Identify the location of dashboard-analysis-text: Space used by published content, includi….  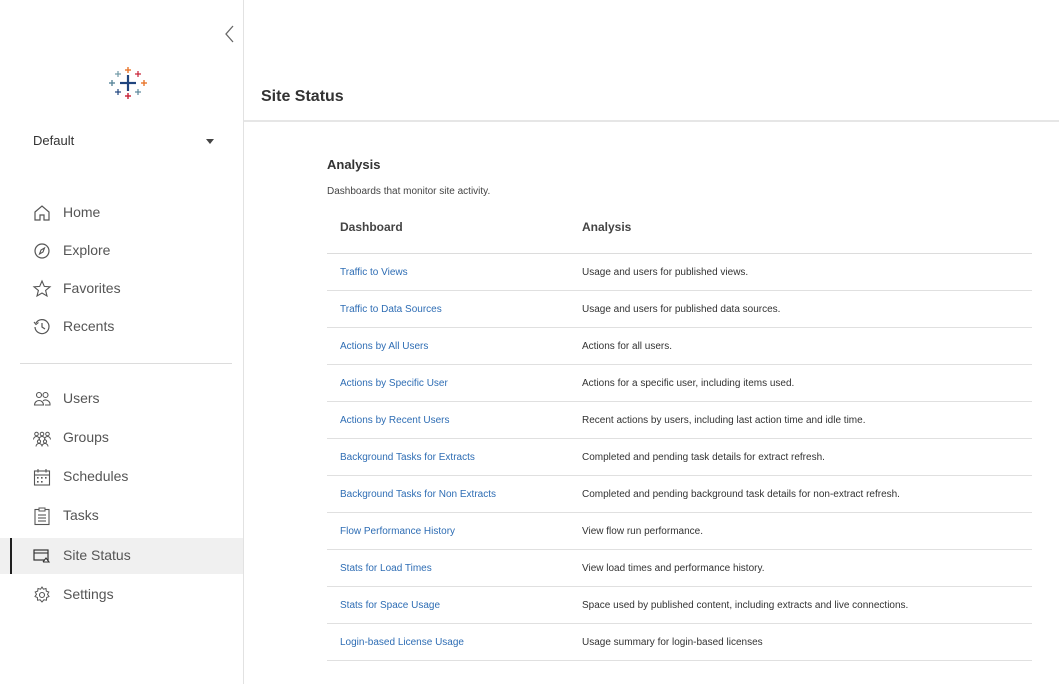
(745, 605).